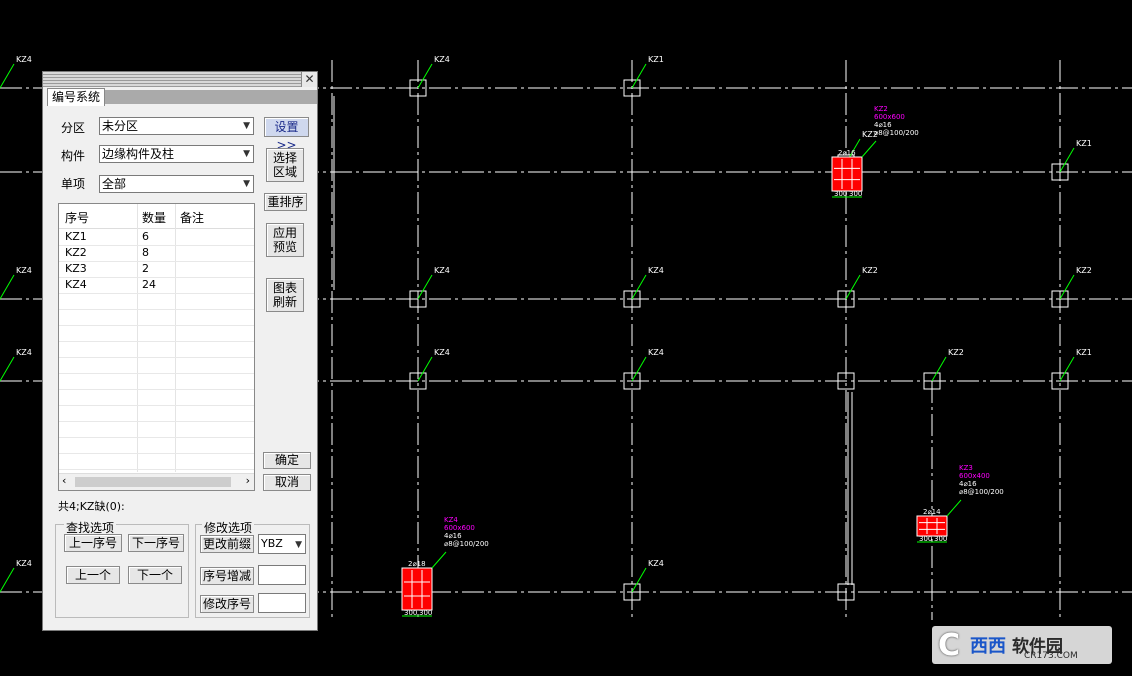 The height and width of the screenshot is (676, 1132). What do you see at coordinates (73, 128) in the screenshot?
I see `partition-label: 分区` at bounding box center [73, 128].